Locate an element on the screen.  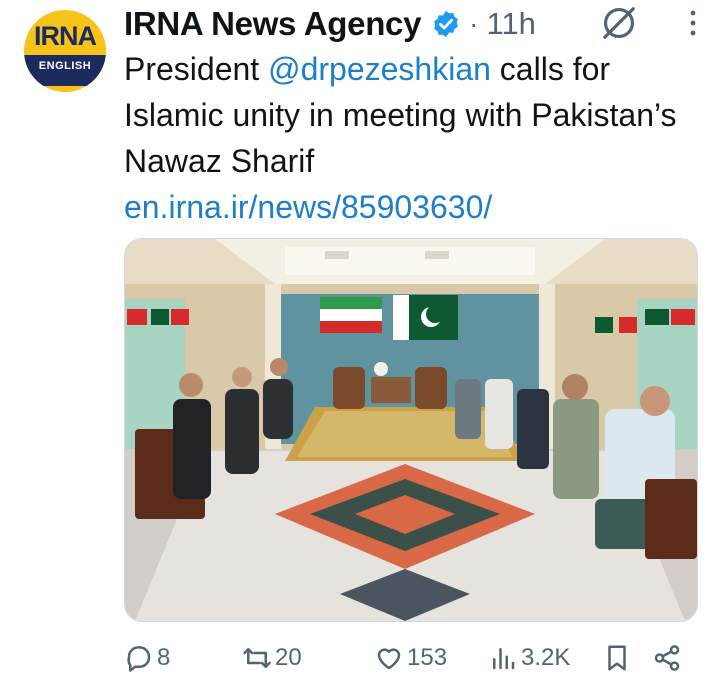
avatar-logo-text: IRNA is located at coordinates (65, 35).